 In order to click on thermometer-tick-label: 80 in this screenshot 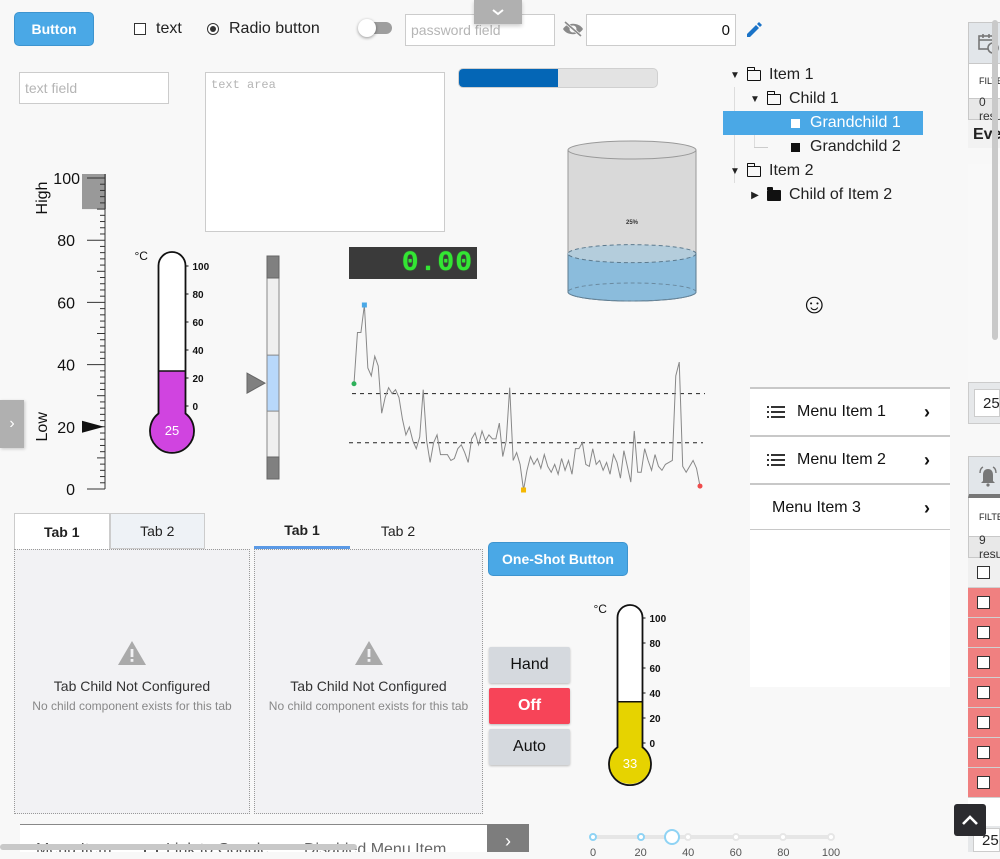, I will do `click(199, 295)`.